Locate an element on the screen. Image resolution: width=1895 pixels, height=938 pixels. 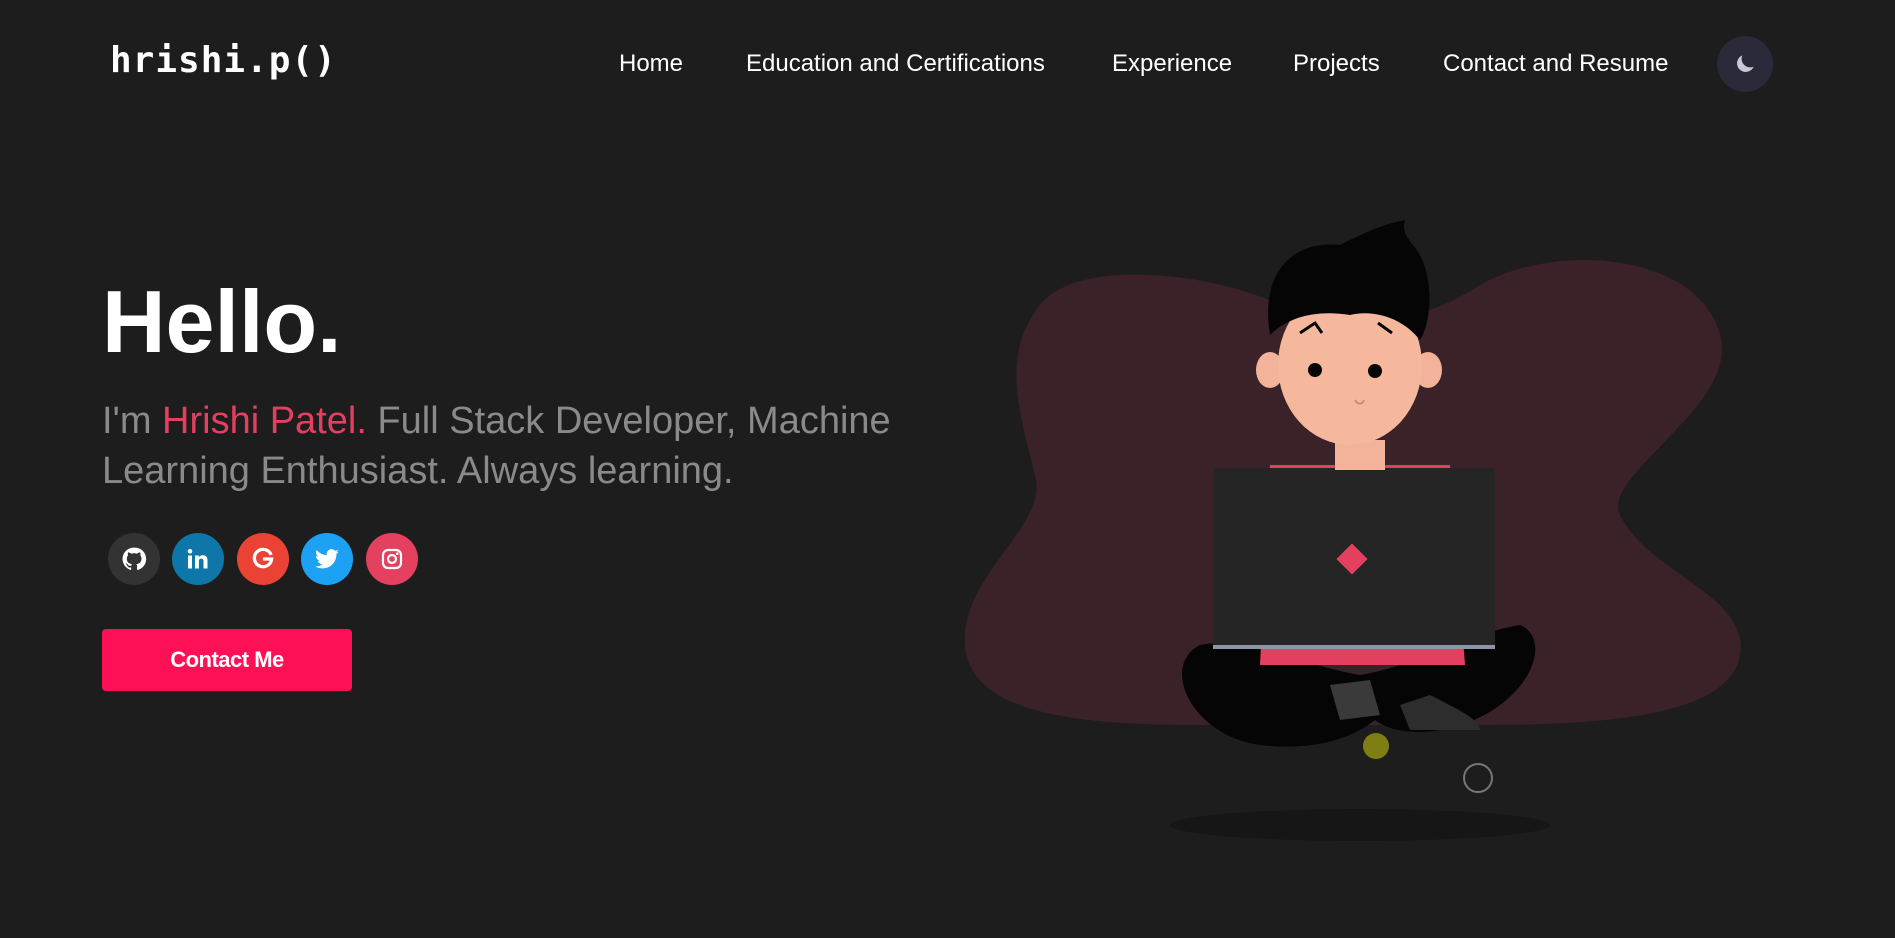
github-icon is located at coordinates (134, 558).